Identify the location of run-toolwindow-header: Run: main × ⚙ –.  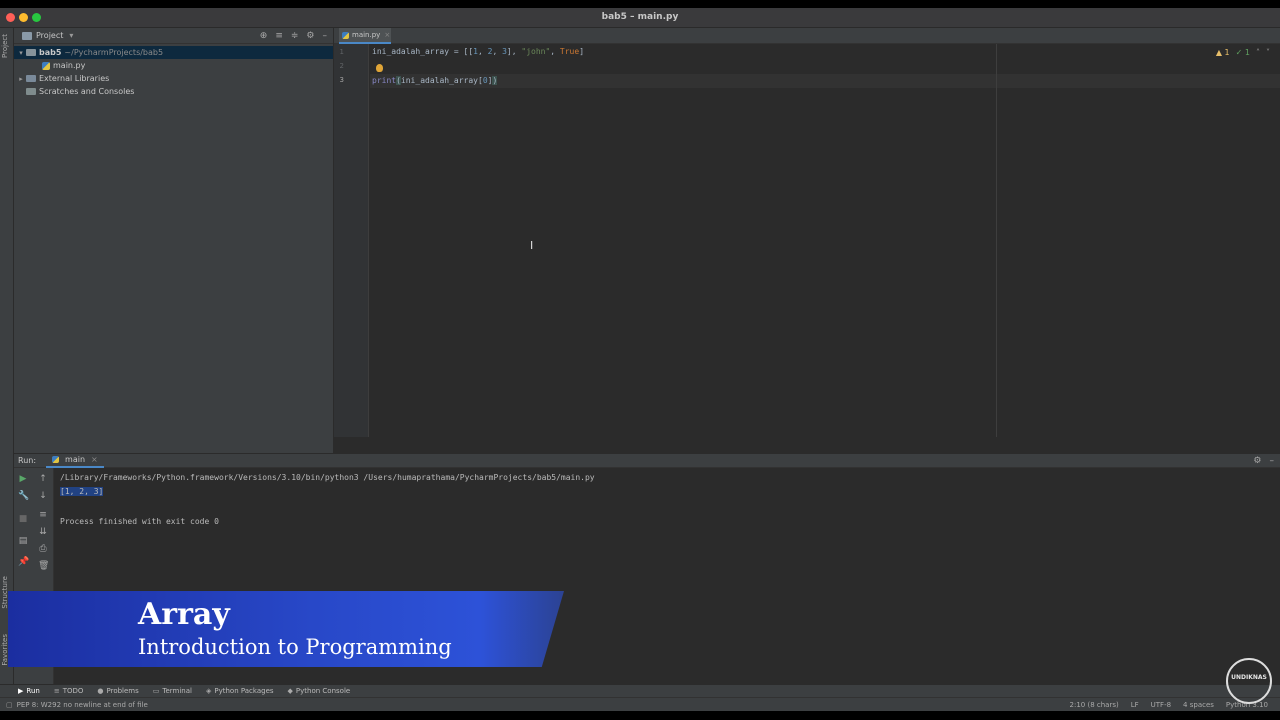
(647, 460).